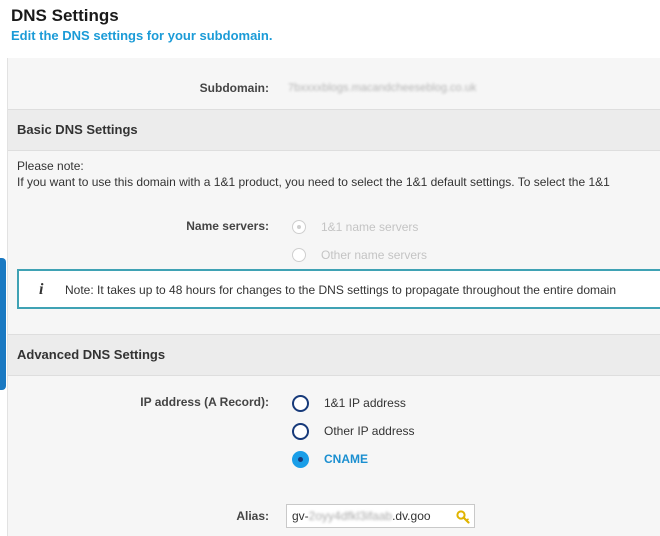  What do you see at coordinates (370, 227) in the screenshot?
I see `radio-label: 1&1 name servers` at bounding box center [370, 227].